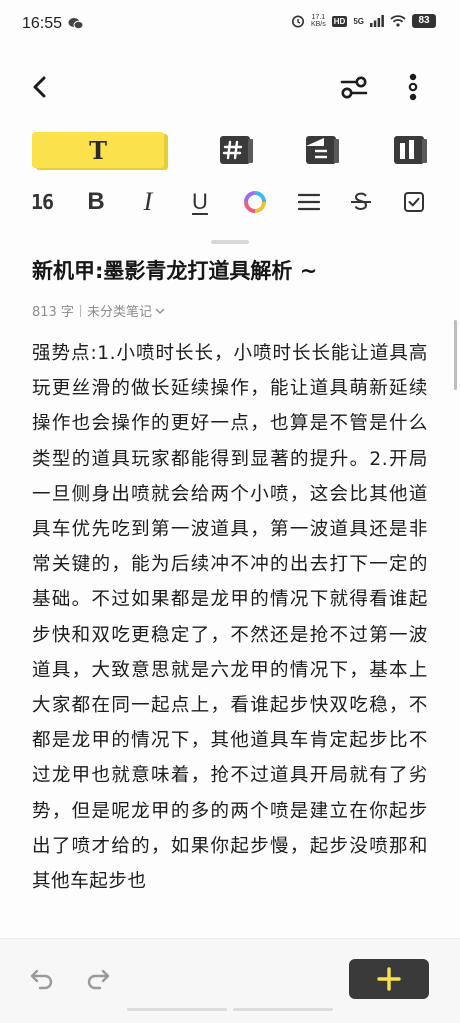  What do you see at coordinates (339, 21) in the screenshot?
I see `hd-badge: HD` at bounding box center [339, 21].